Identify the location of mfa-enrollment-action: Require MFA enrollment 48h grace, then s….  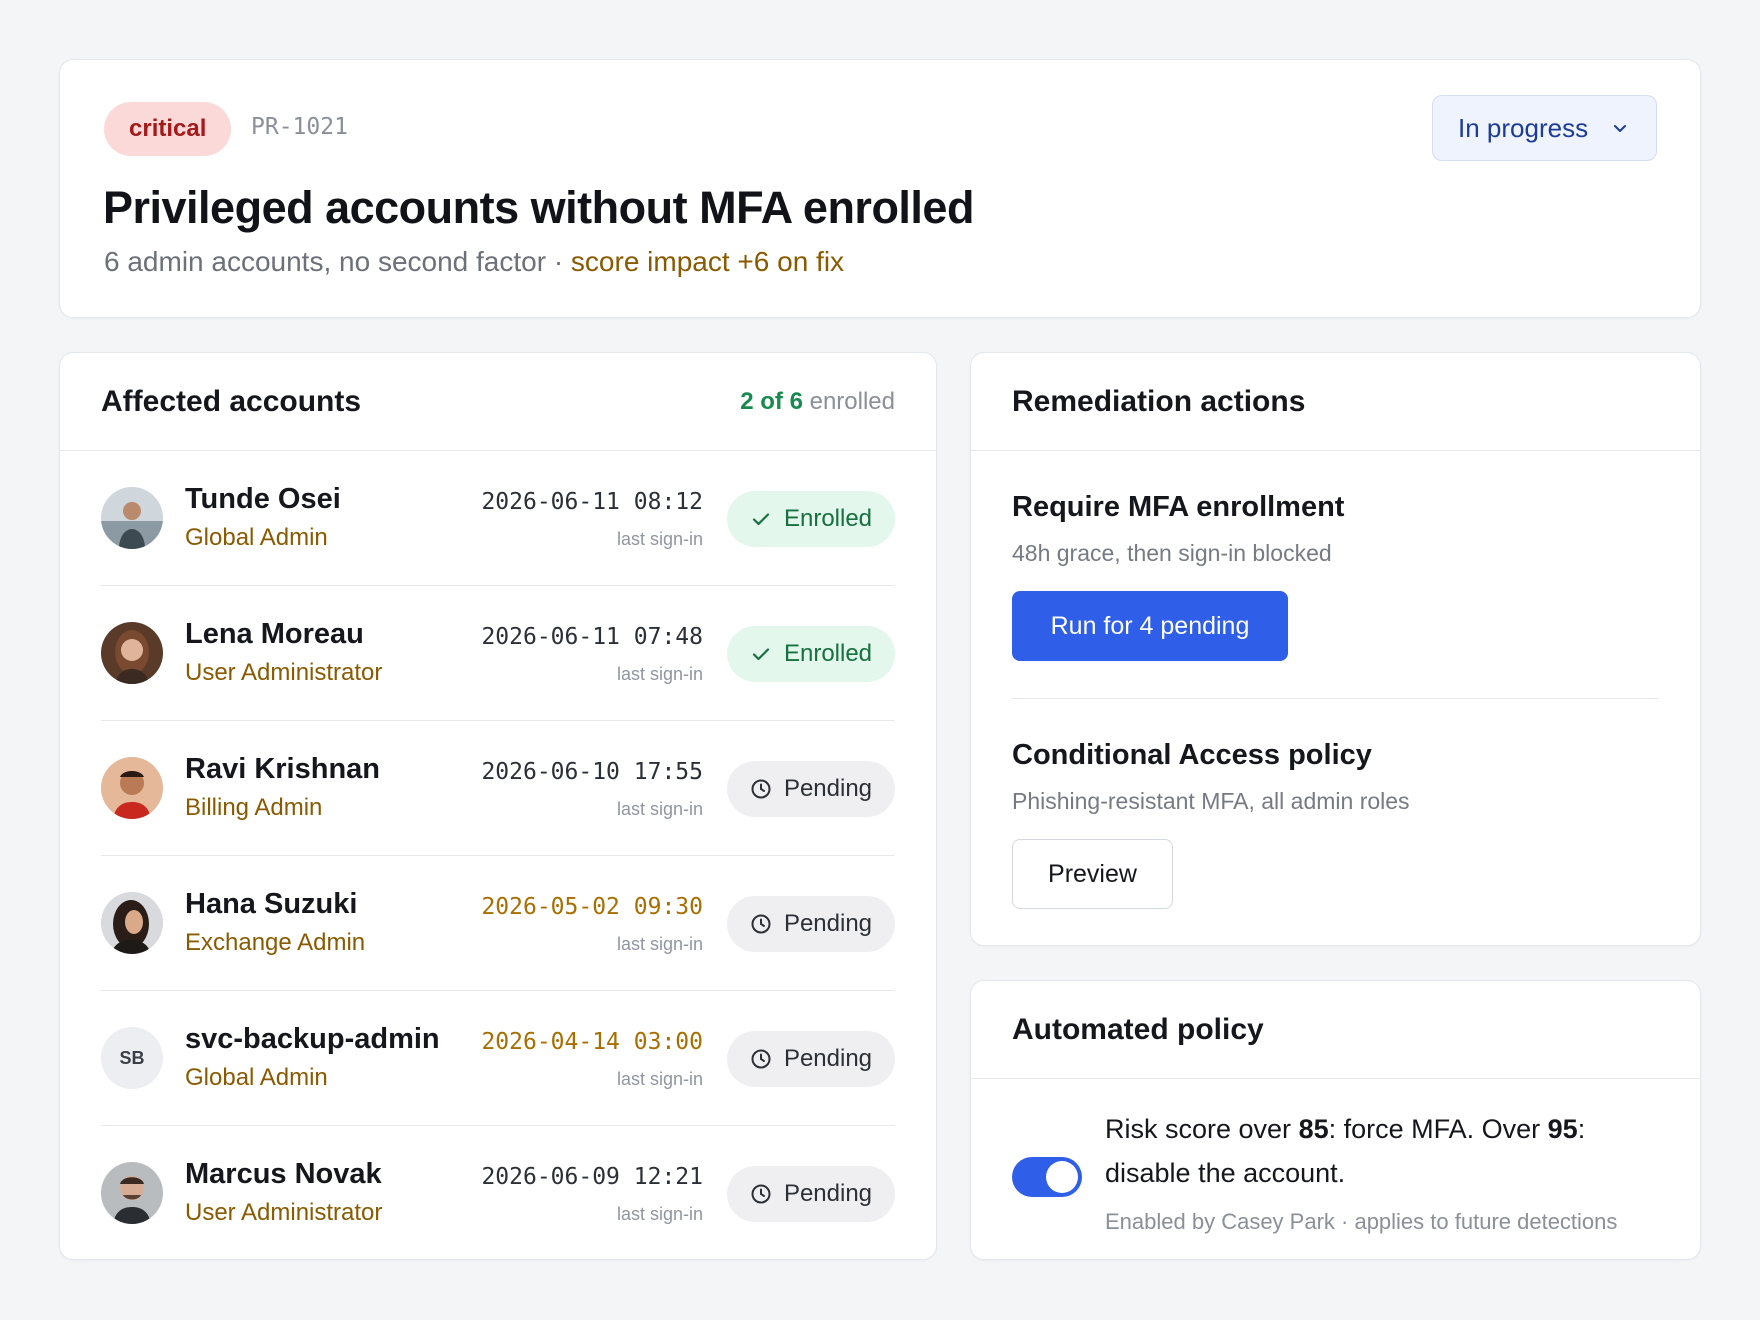
(1335, 575).